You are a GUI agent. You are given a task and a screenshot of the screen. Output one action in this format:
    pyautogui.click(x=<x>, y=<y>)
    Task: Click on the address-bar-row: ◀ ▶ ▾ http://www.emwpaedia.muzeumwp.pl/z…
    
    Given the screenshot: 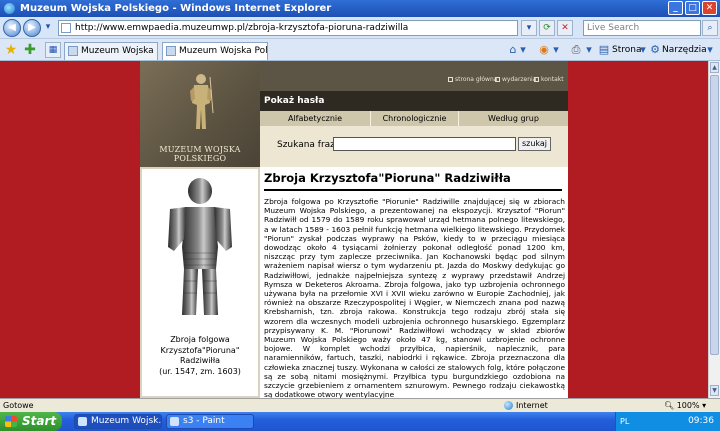 What is the action you would take?
    pyautogui.click(x=360, y=28)
    